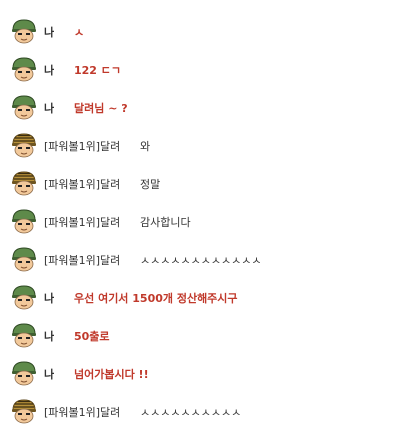 This screenshot has width=402, height=432. What do you see at coordinates (150, 184) in the screenshot?
I see `message-text: 정말` at bounding box center [150, 184].